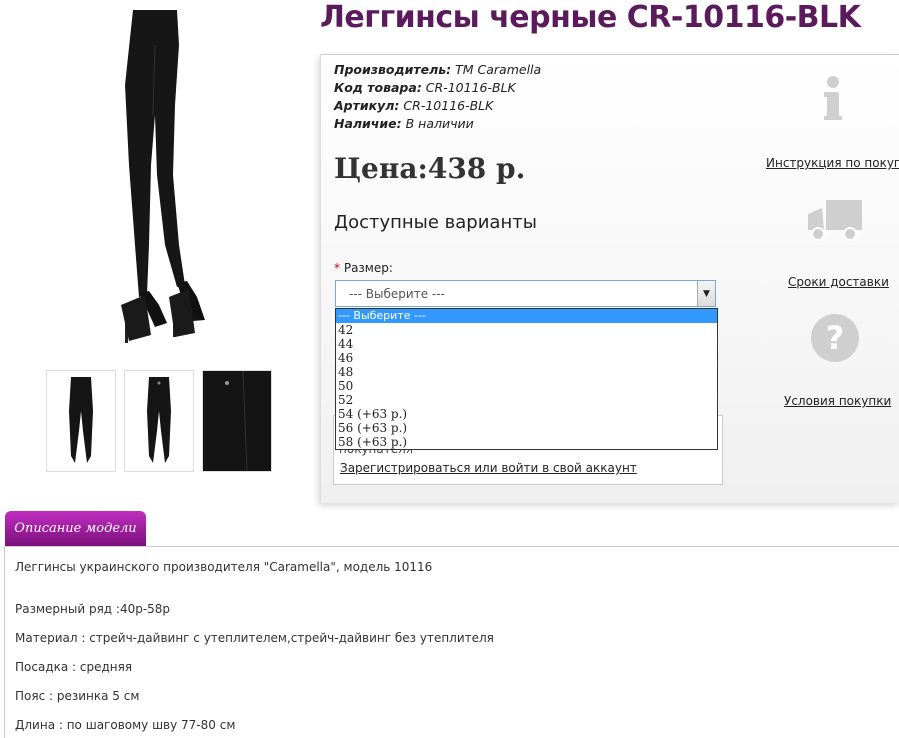 The image size is (899, 738). Describe the element at coordinates (378, 87) in the screenshot. I see `code-label: Код товара:` at that location.